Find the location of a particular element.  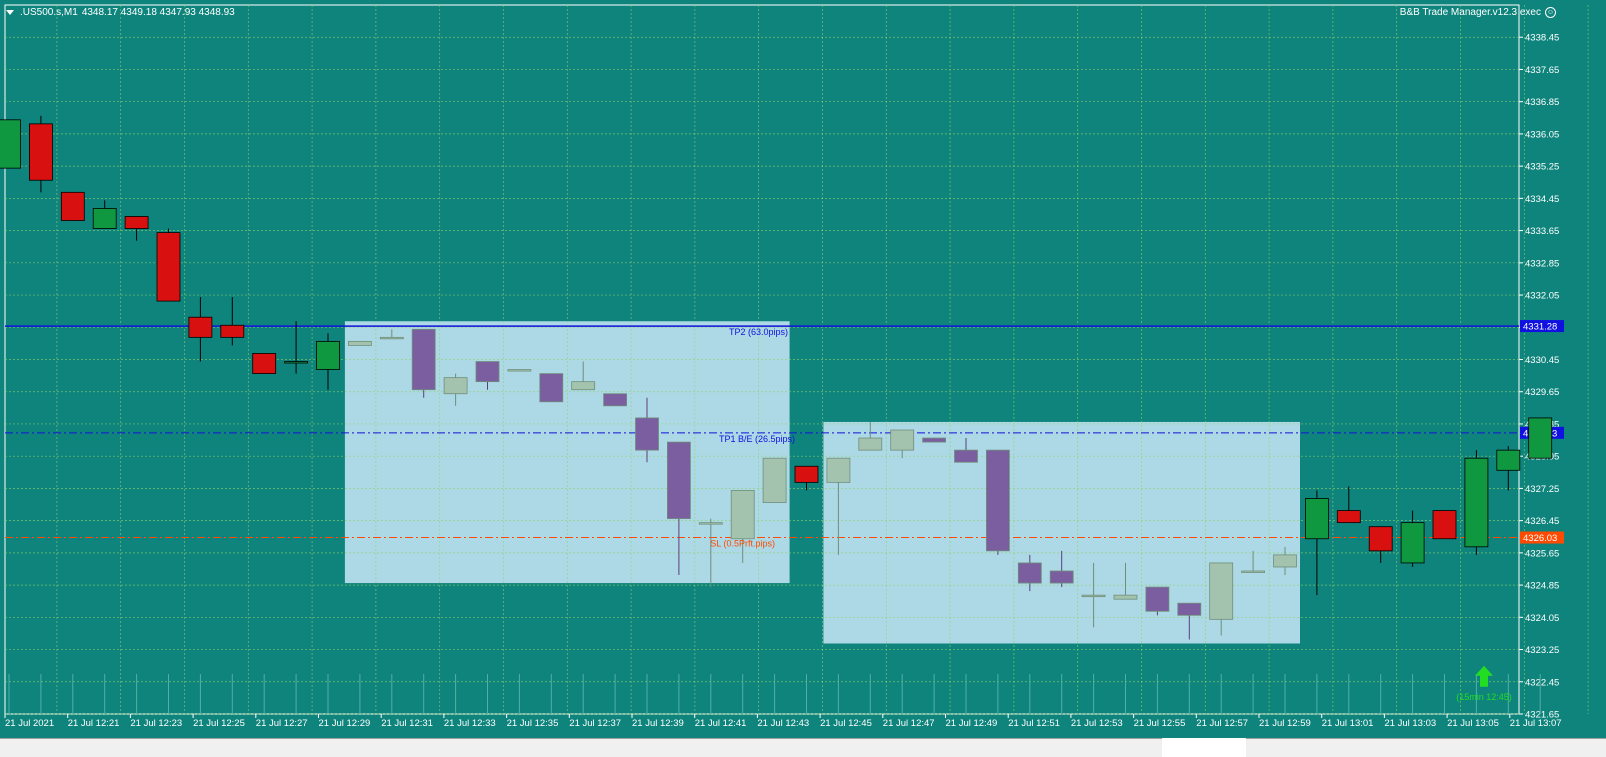

time-tick-label: 21 Jul 12:29 is located at coordinates (345, 723).